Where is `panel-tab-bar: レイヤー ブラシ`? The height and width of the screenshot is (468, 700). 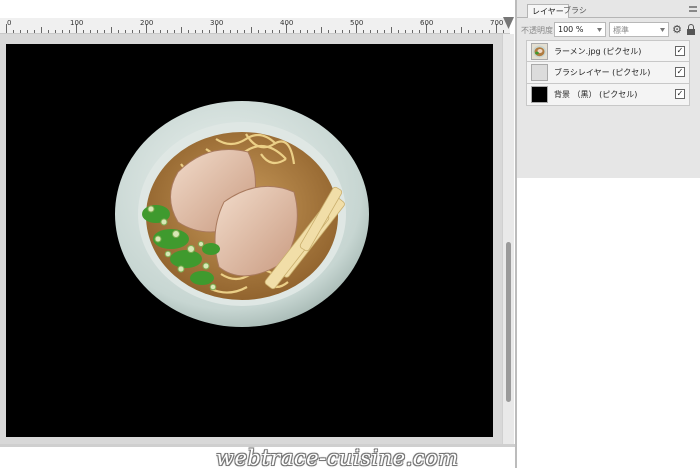
panel-tab-bar: レイヤー ブラシ is located at coordinates (608, 10).